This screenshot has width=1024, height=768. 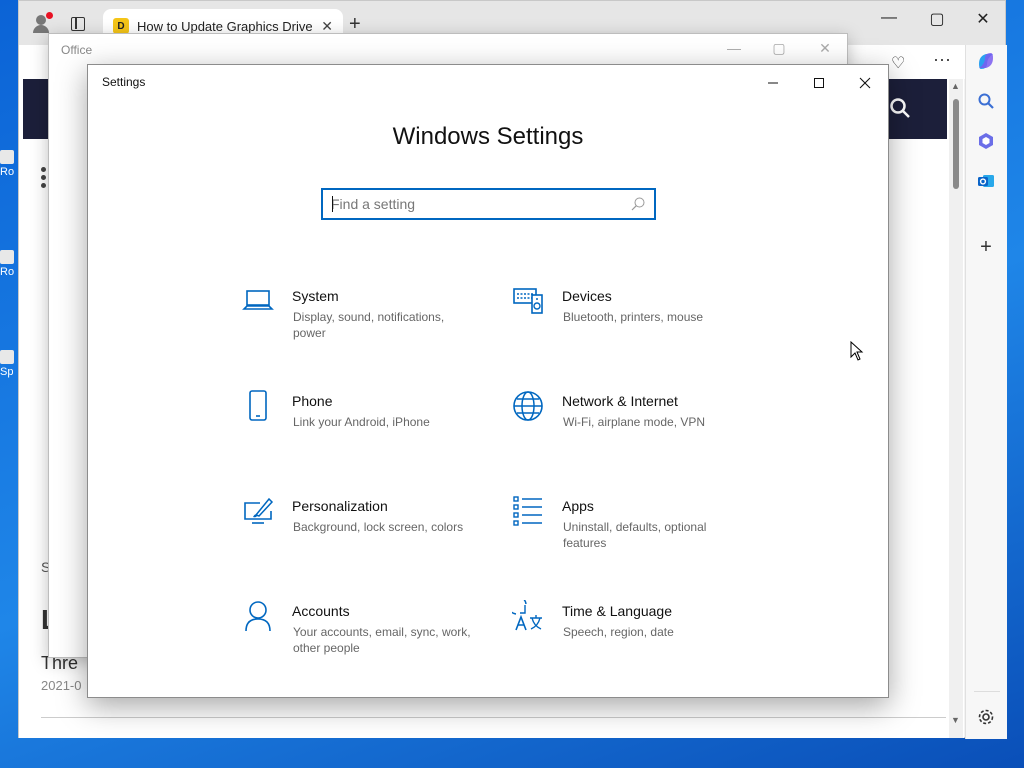 I want to click on minimize-button: —, so click(x=889, y=18).